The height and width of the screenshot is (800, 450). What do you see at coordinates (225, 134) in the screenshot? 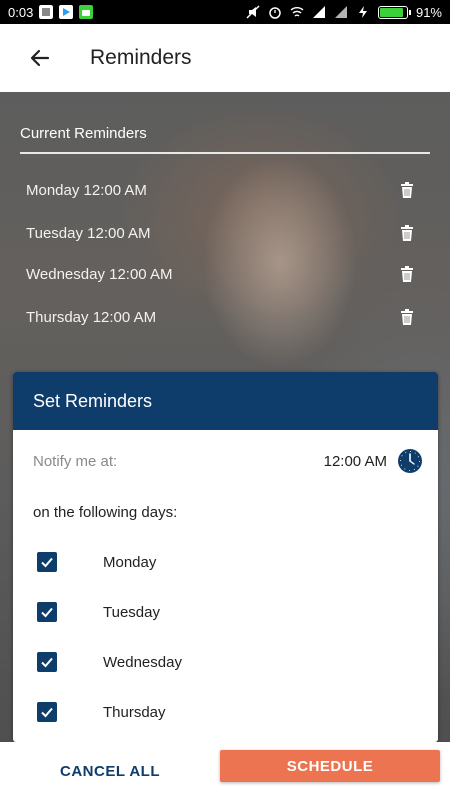
I see `current-reminders-header: Current Reminders` at bounding box center [225, 134].